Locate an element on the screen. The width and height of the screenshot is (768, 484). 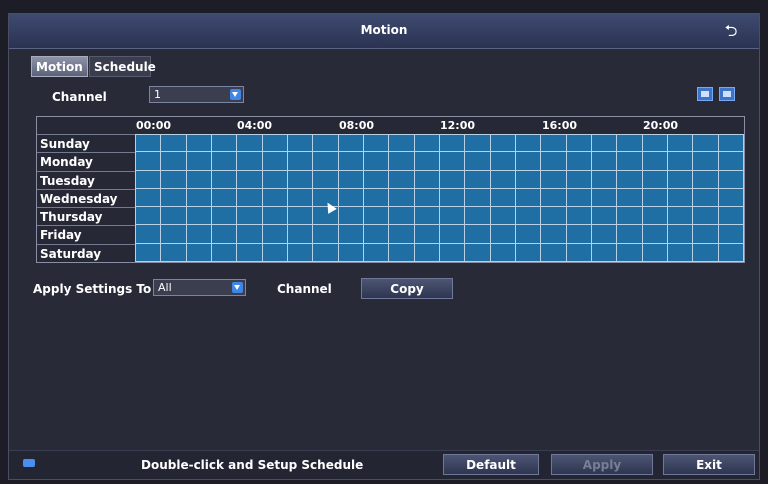
edit-icon is located at coordinates (727, 94).